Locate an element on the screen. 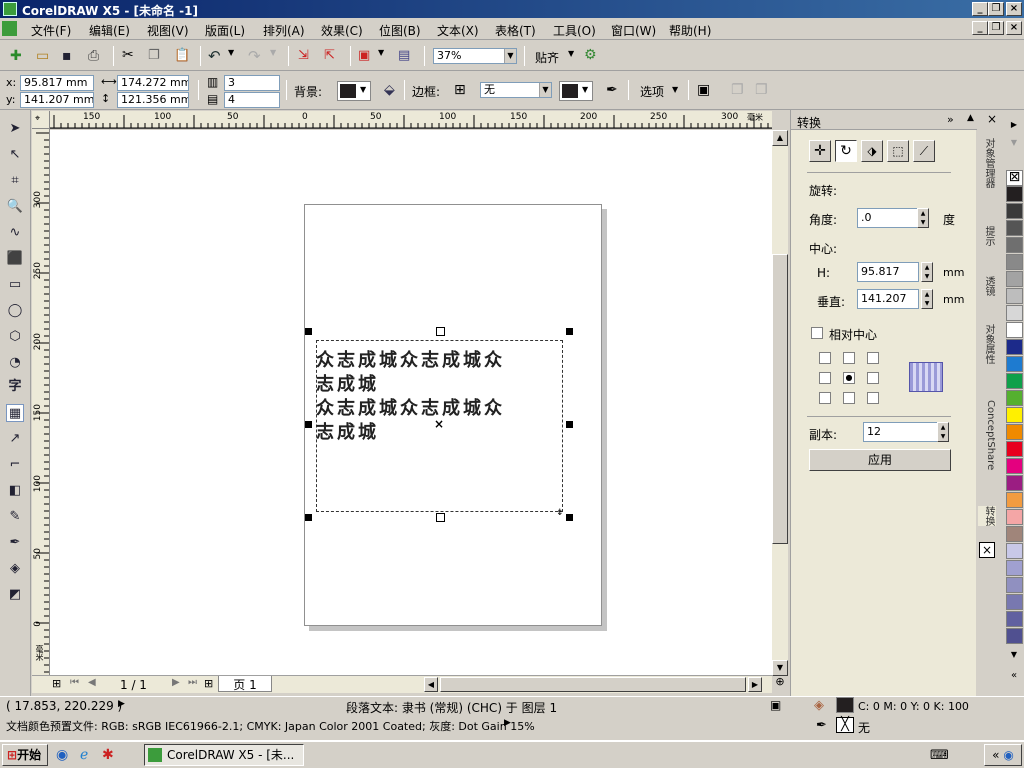  menu-arrange: 排列(A) is located at coordinates (284, 30).